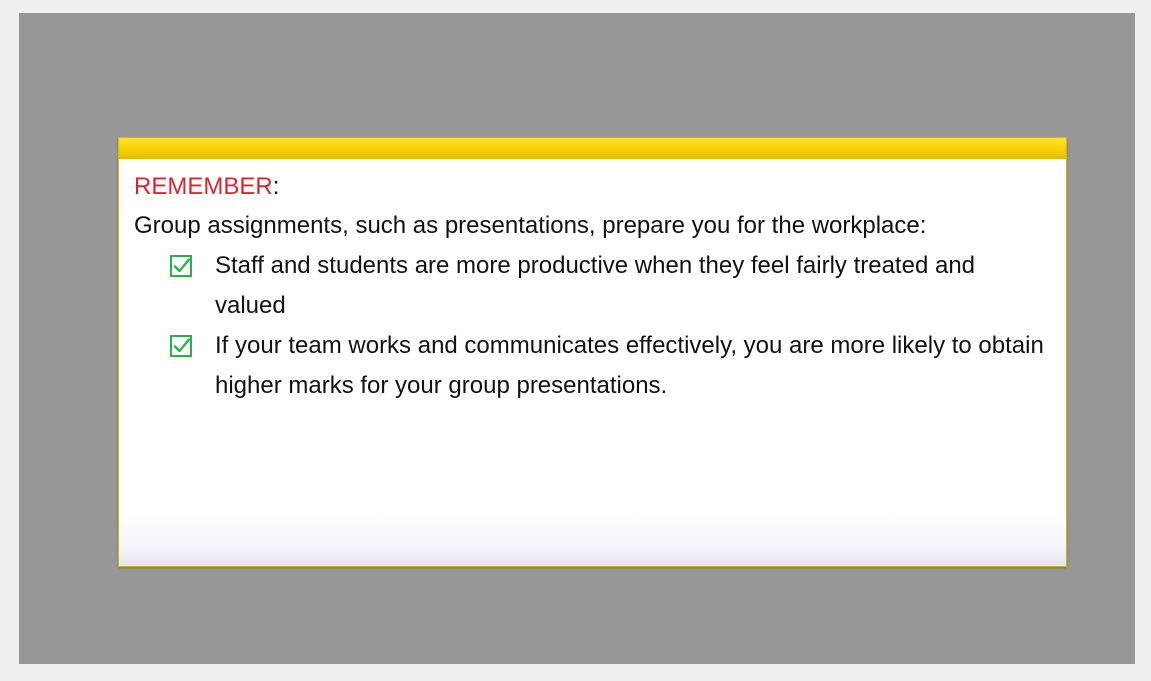 The width and height of the screenshot is (1151, 681). I want to click on callout-heading: REMEMBER:, so click(590, 187).